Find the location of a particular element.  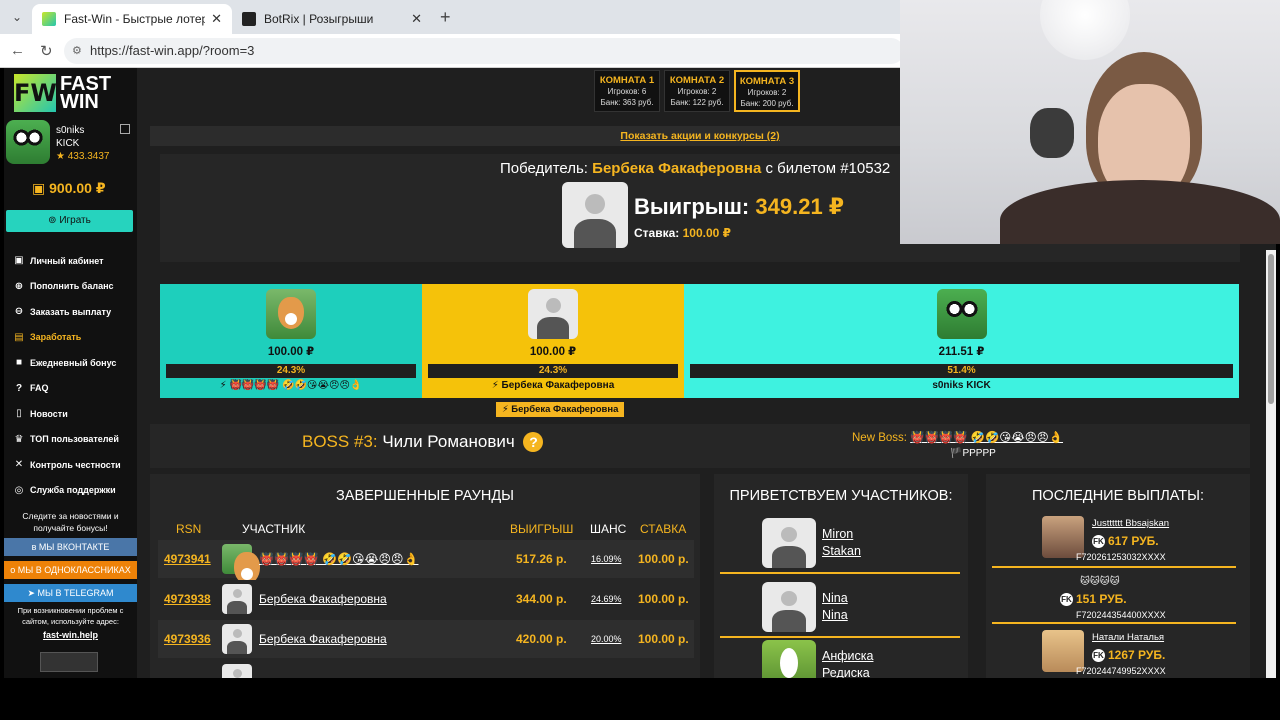

sidebar-item-earn: ▤ Заработать is located at coordinates (74, 338).